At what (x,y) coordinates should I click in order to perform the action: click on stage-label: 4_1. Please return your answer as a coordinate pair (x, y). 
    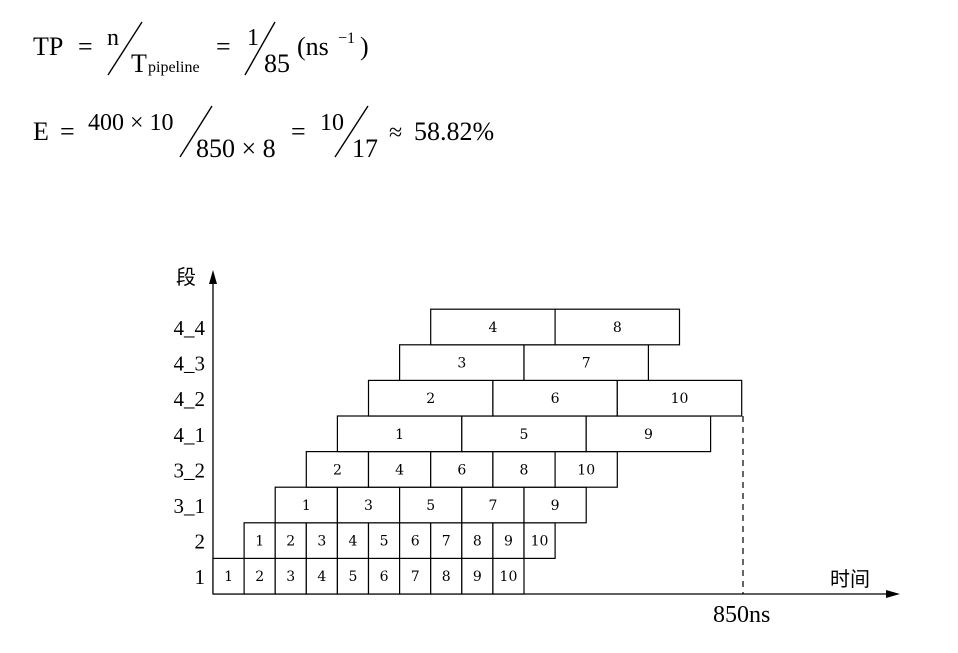
    Looking at the image, I should click on (190, 435).